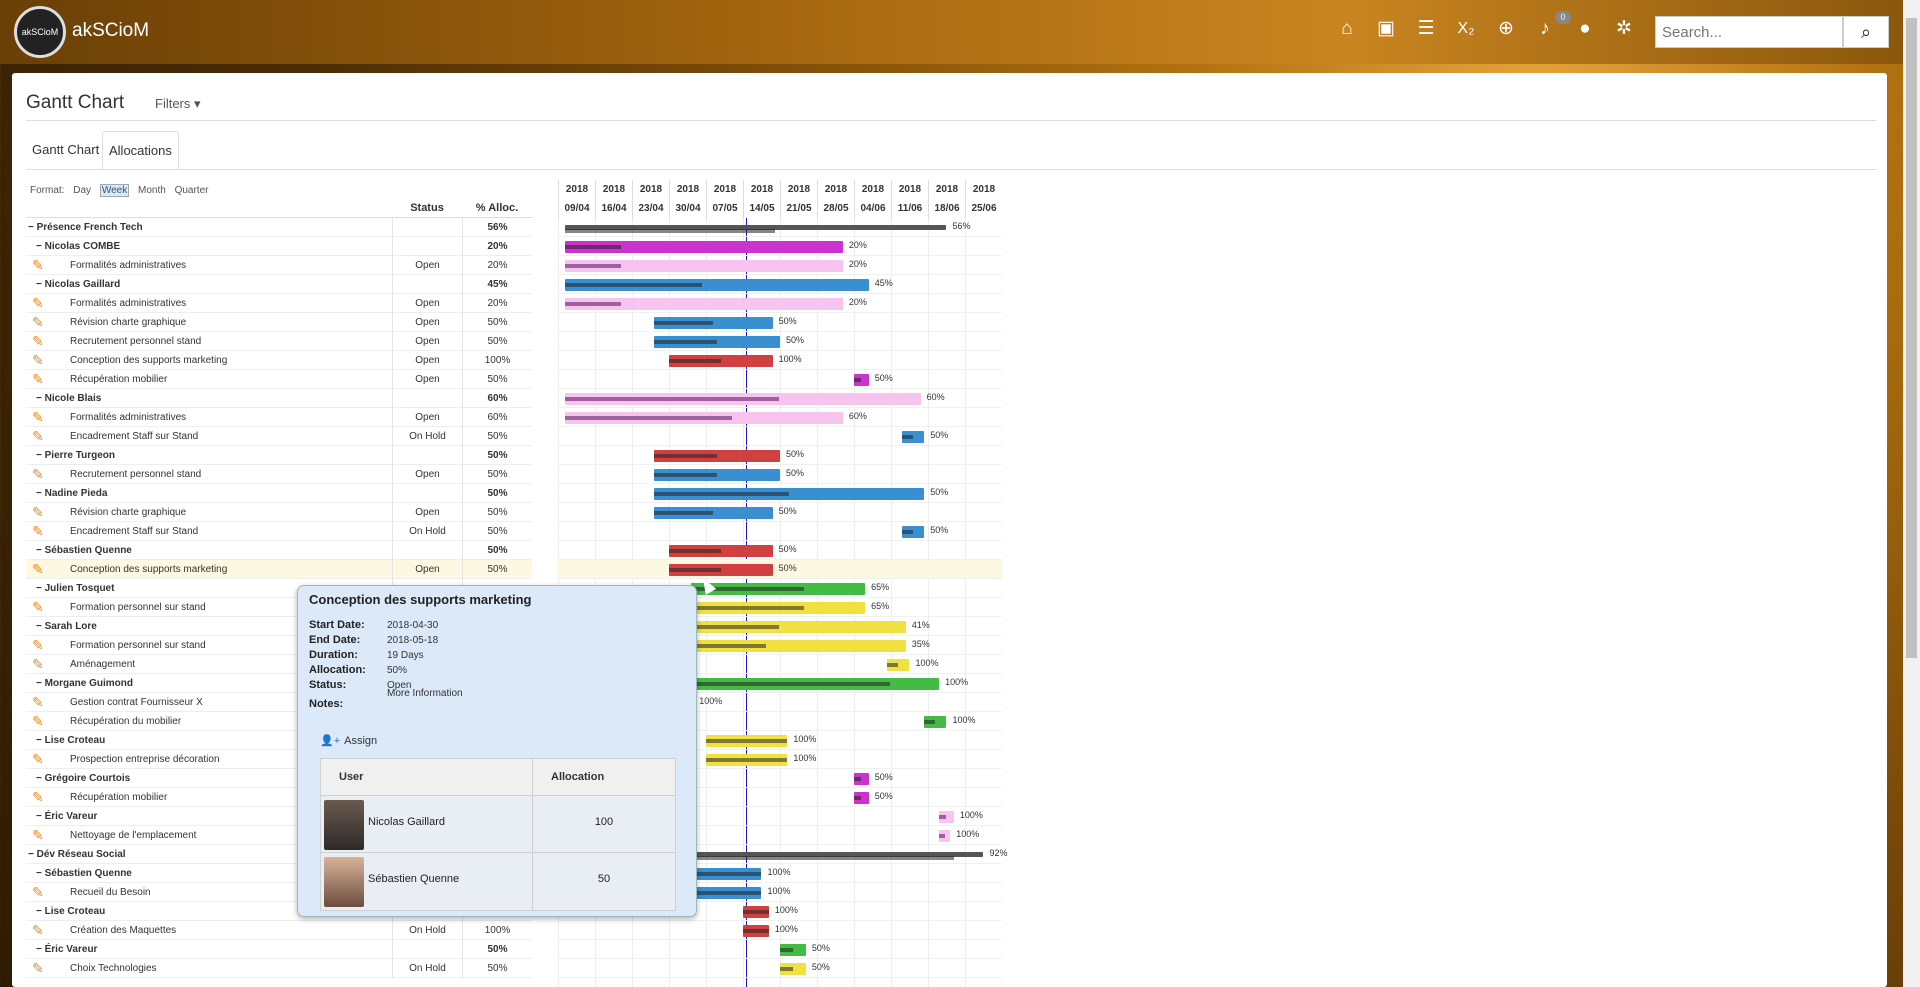  I want to click on table-row: ✎ Formalités administratives Open 20%, so click(279, 265).